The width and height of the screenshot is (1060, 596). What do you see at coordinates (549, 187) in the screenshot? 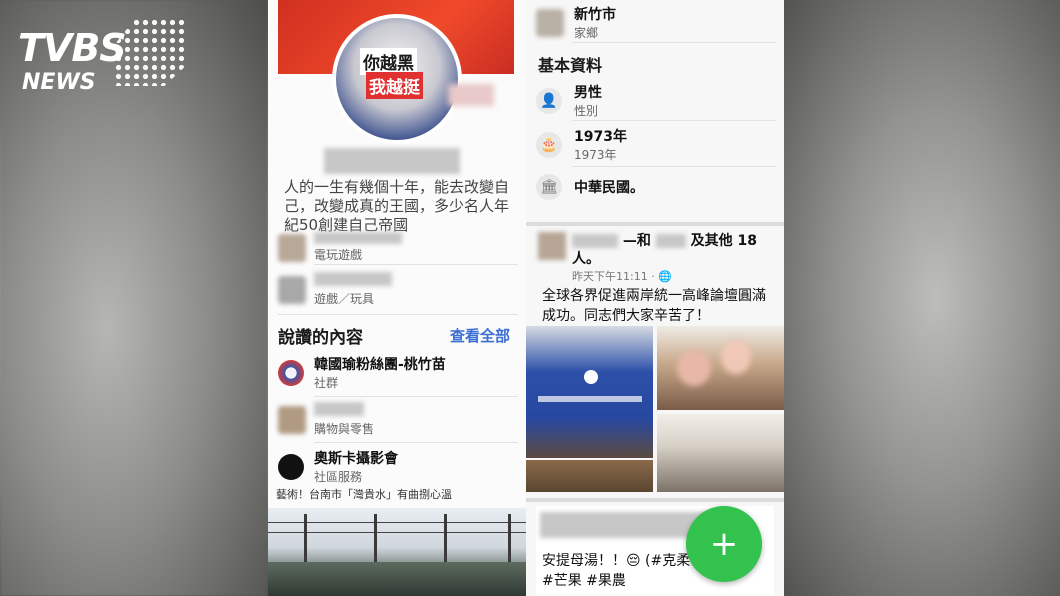
I see `building-icon: 🏛` at bounding box center [549, 187].